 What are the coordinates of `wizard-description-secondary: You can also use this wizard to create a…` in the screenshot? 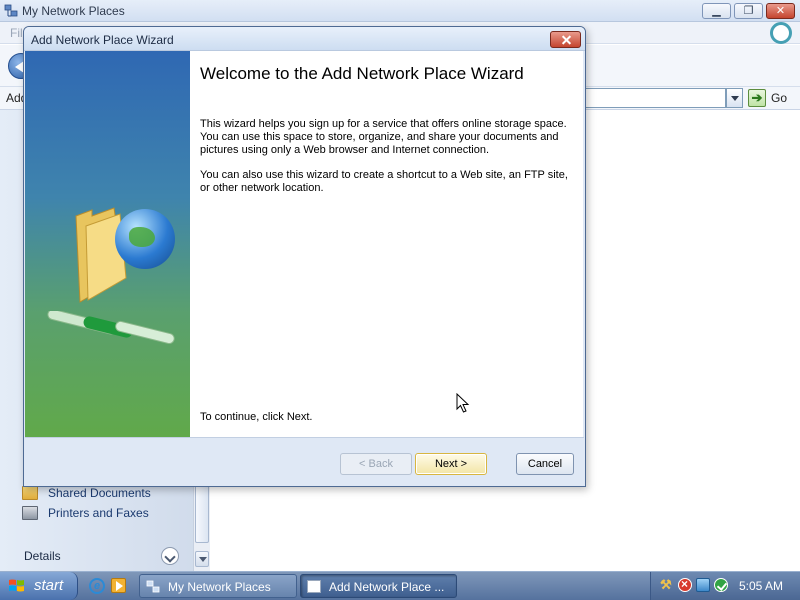 It's located at (384, 181).